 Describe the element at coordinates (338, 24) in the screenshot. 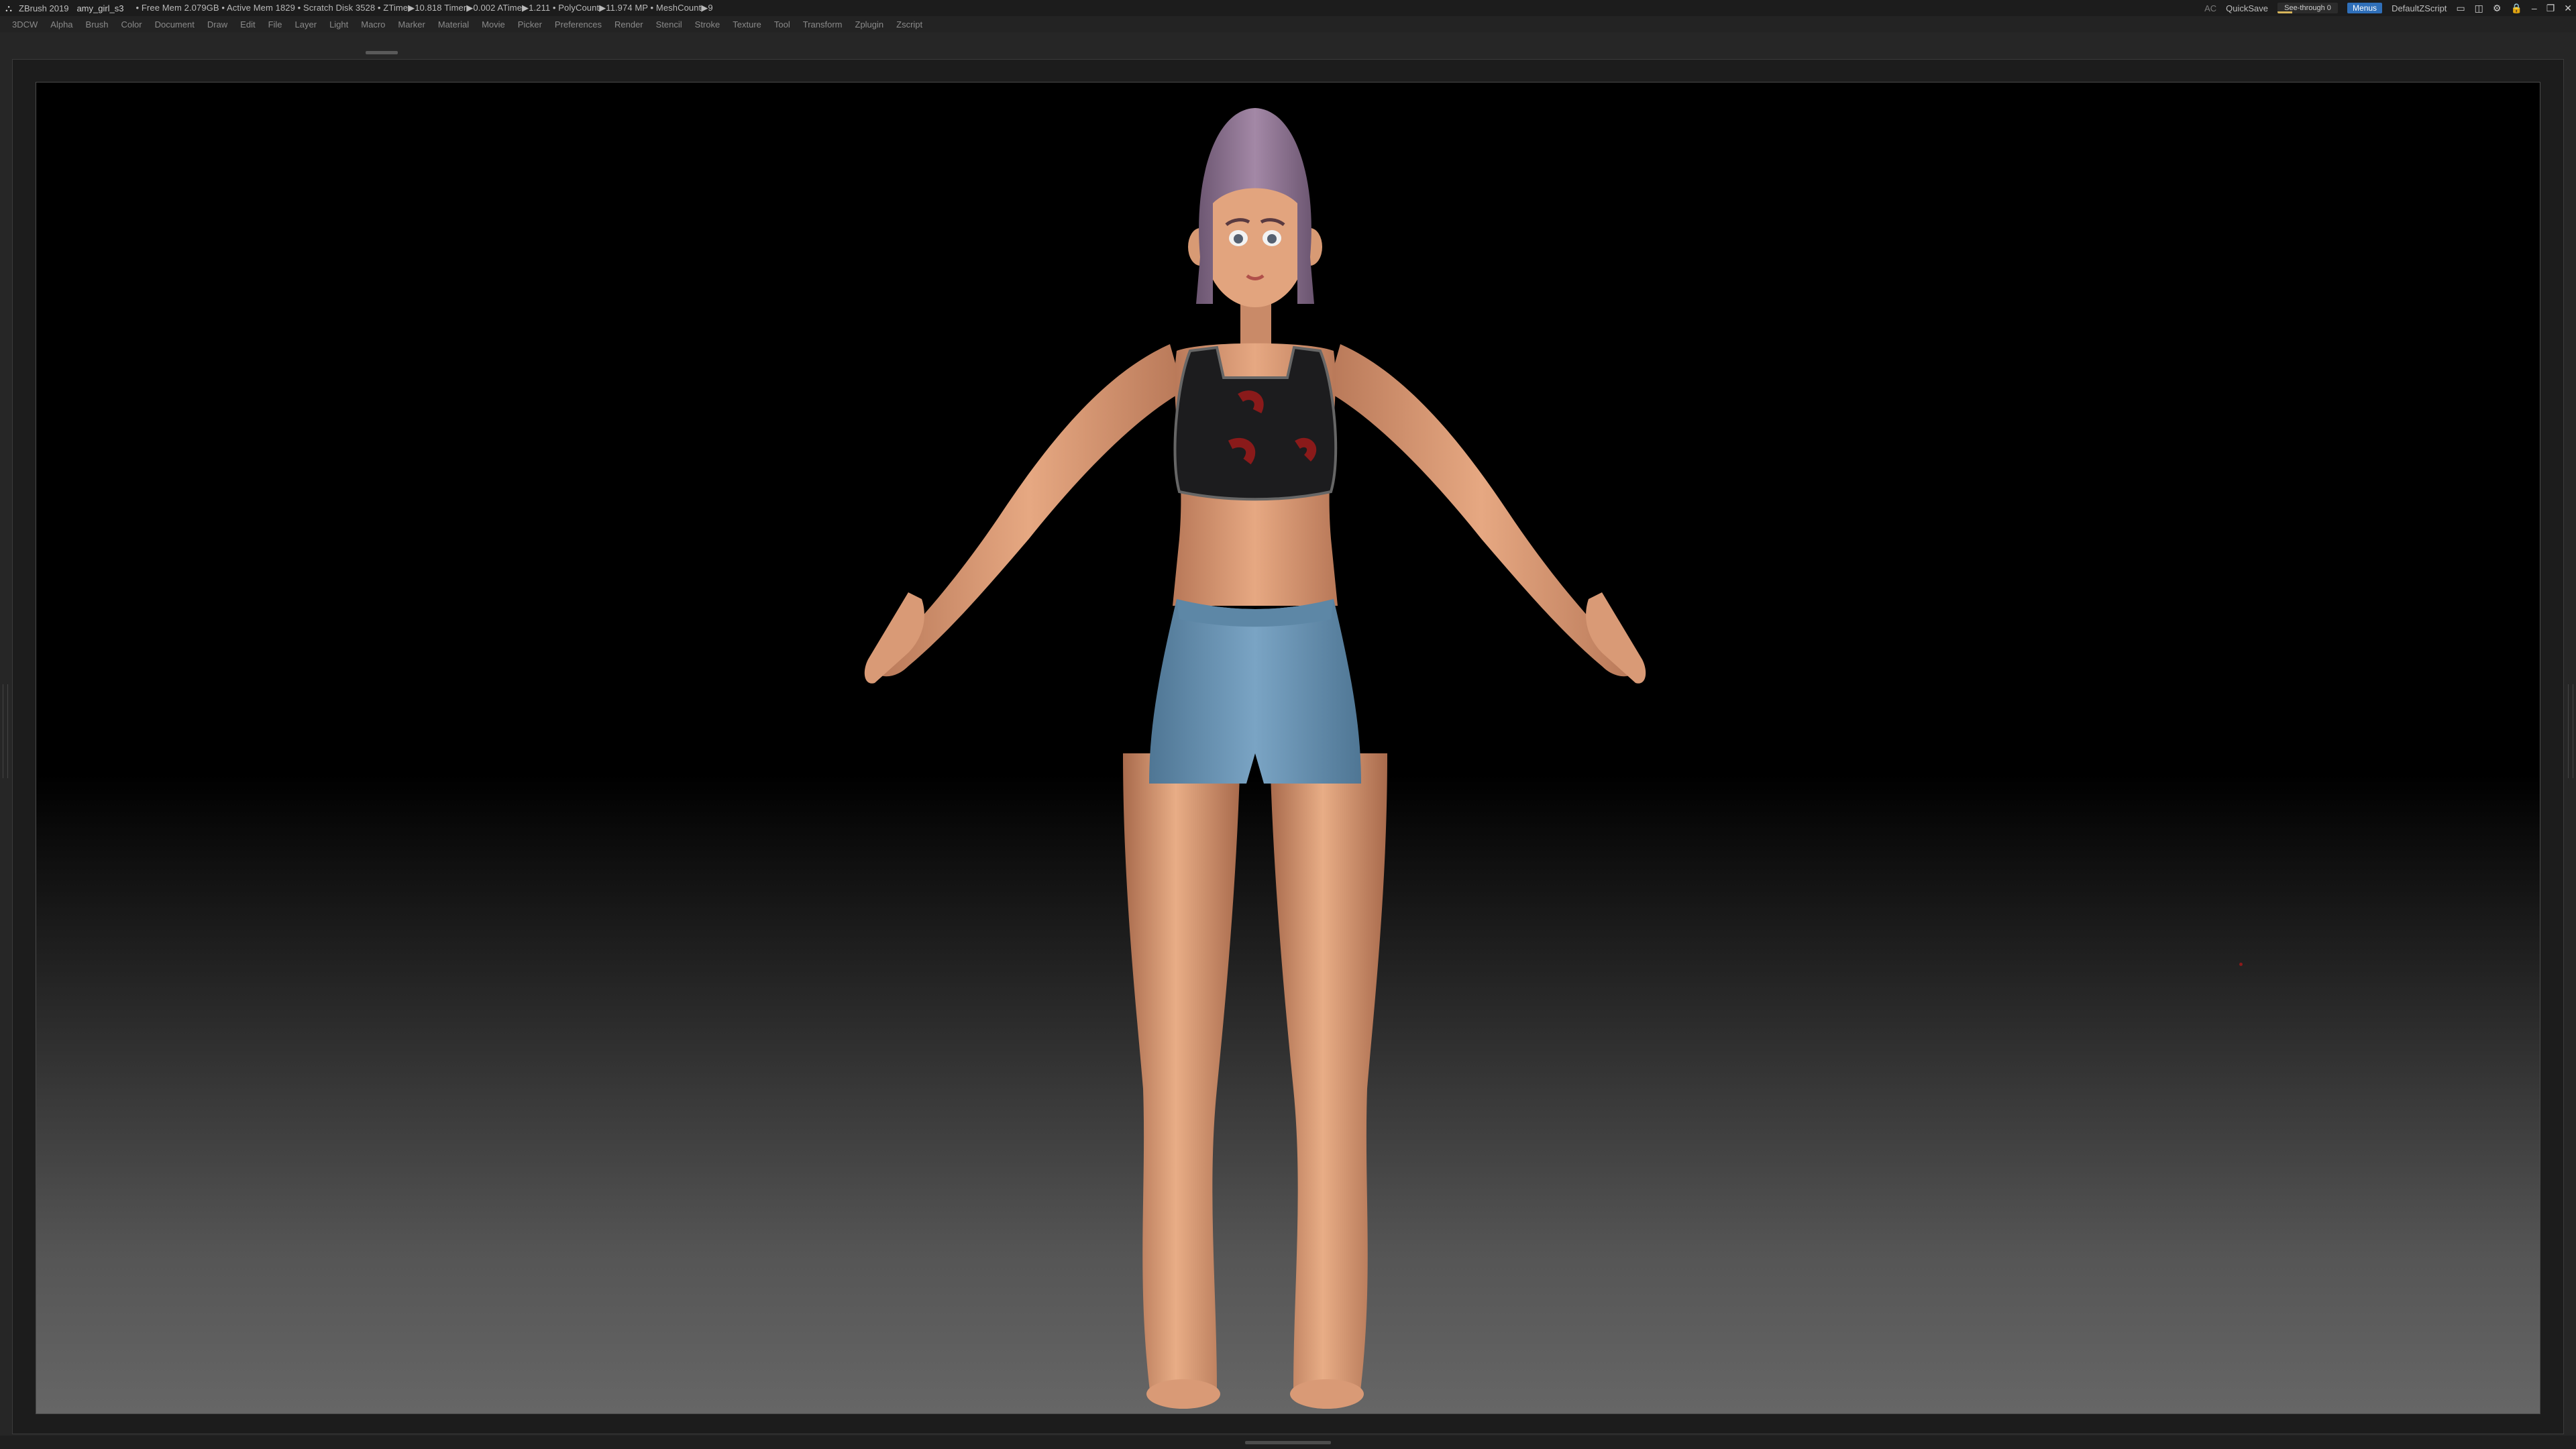

I see `menu-light: Light` at that location.